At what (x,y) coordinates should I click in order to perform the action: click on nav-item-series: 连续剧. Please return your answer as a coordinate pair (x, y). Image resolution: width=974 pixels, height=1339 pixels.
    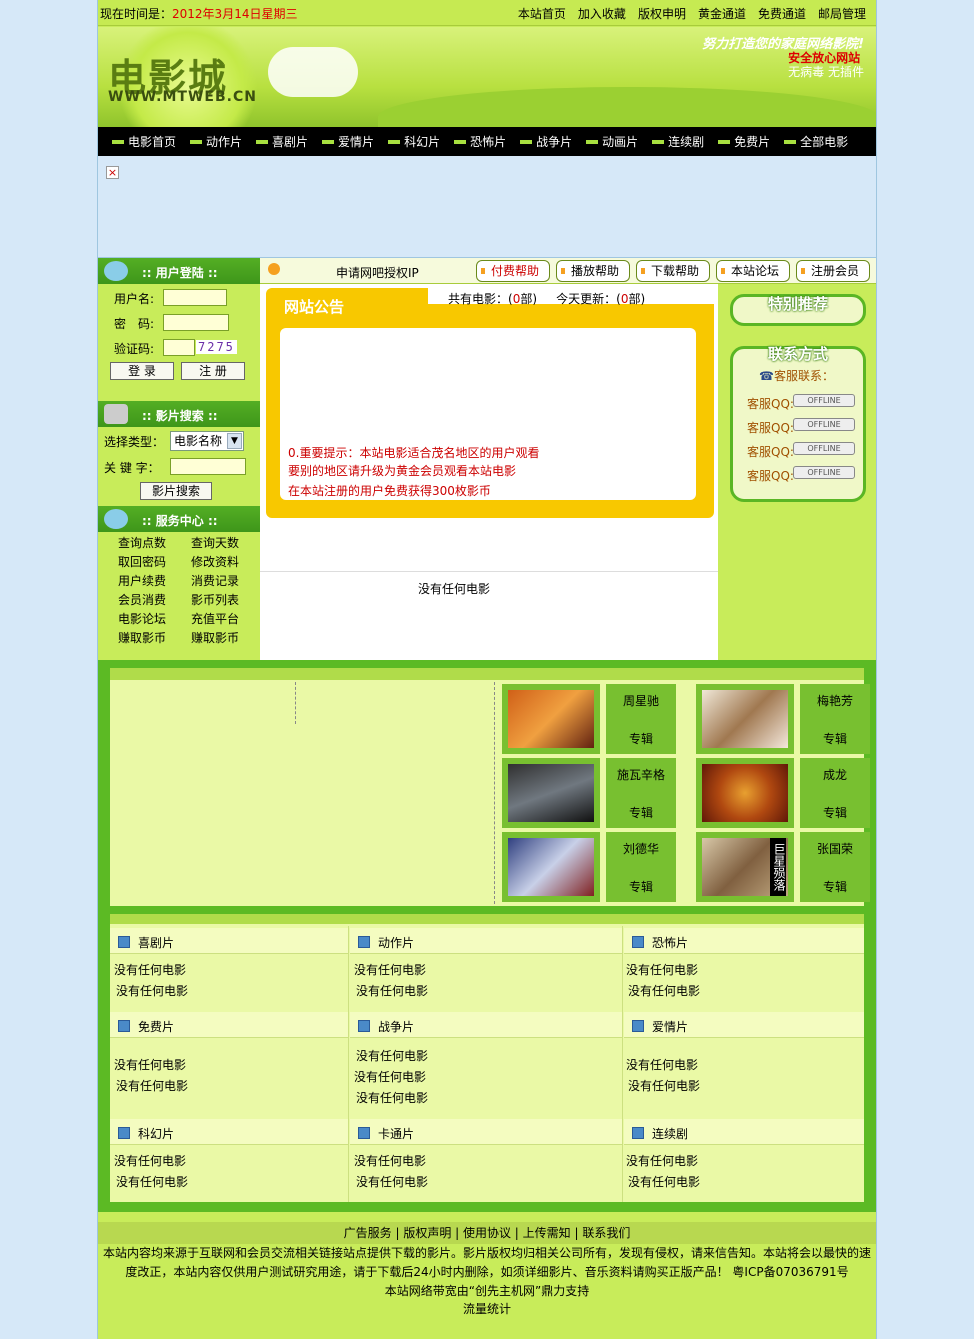
    Looking at the image, I should click on (678, 141).